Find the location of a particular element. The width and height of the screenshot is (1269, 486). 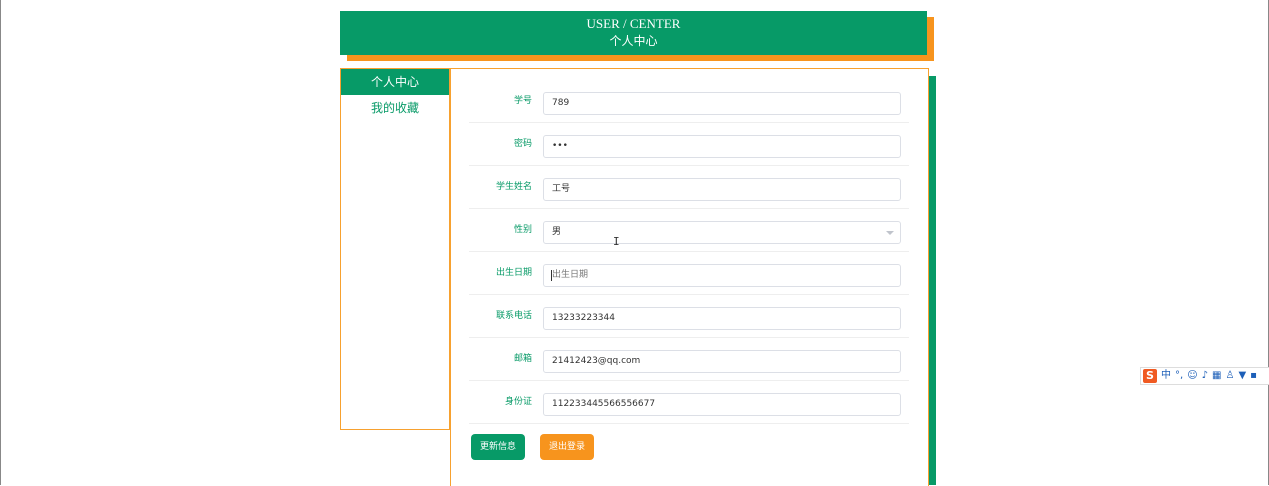

mouse-ibeam-cursor-icon: I is located at coordinates (616, 241).